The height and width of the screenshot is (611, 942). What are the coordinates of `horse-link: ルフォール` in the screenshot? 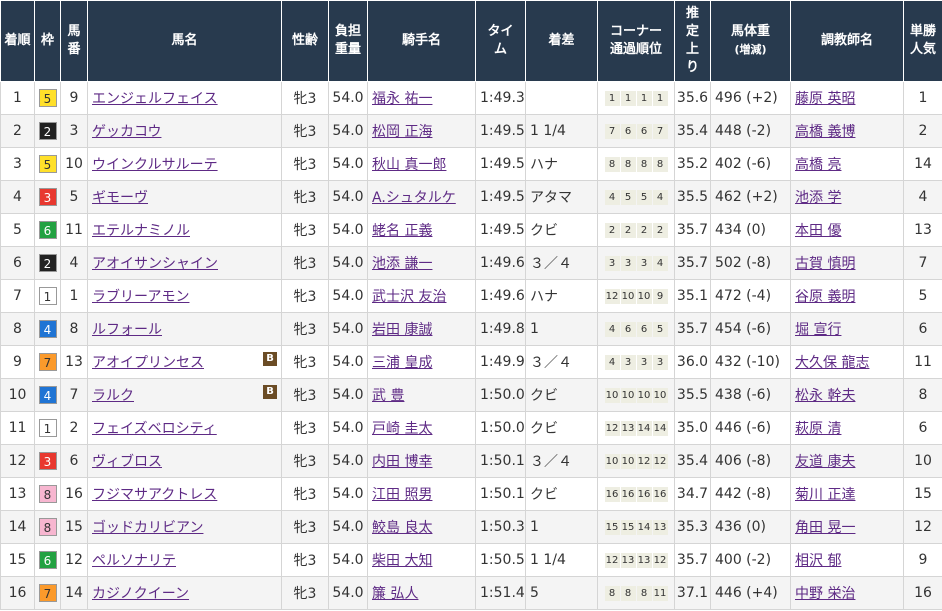 It's located at (127, 330).